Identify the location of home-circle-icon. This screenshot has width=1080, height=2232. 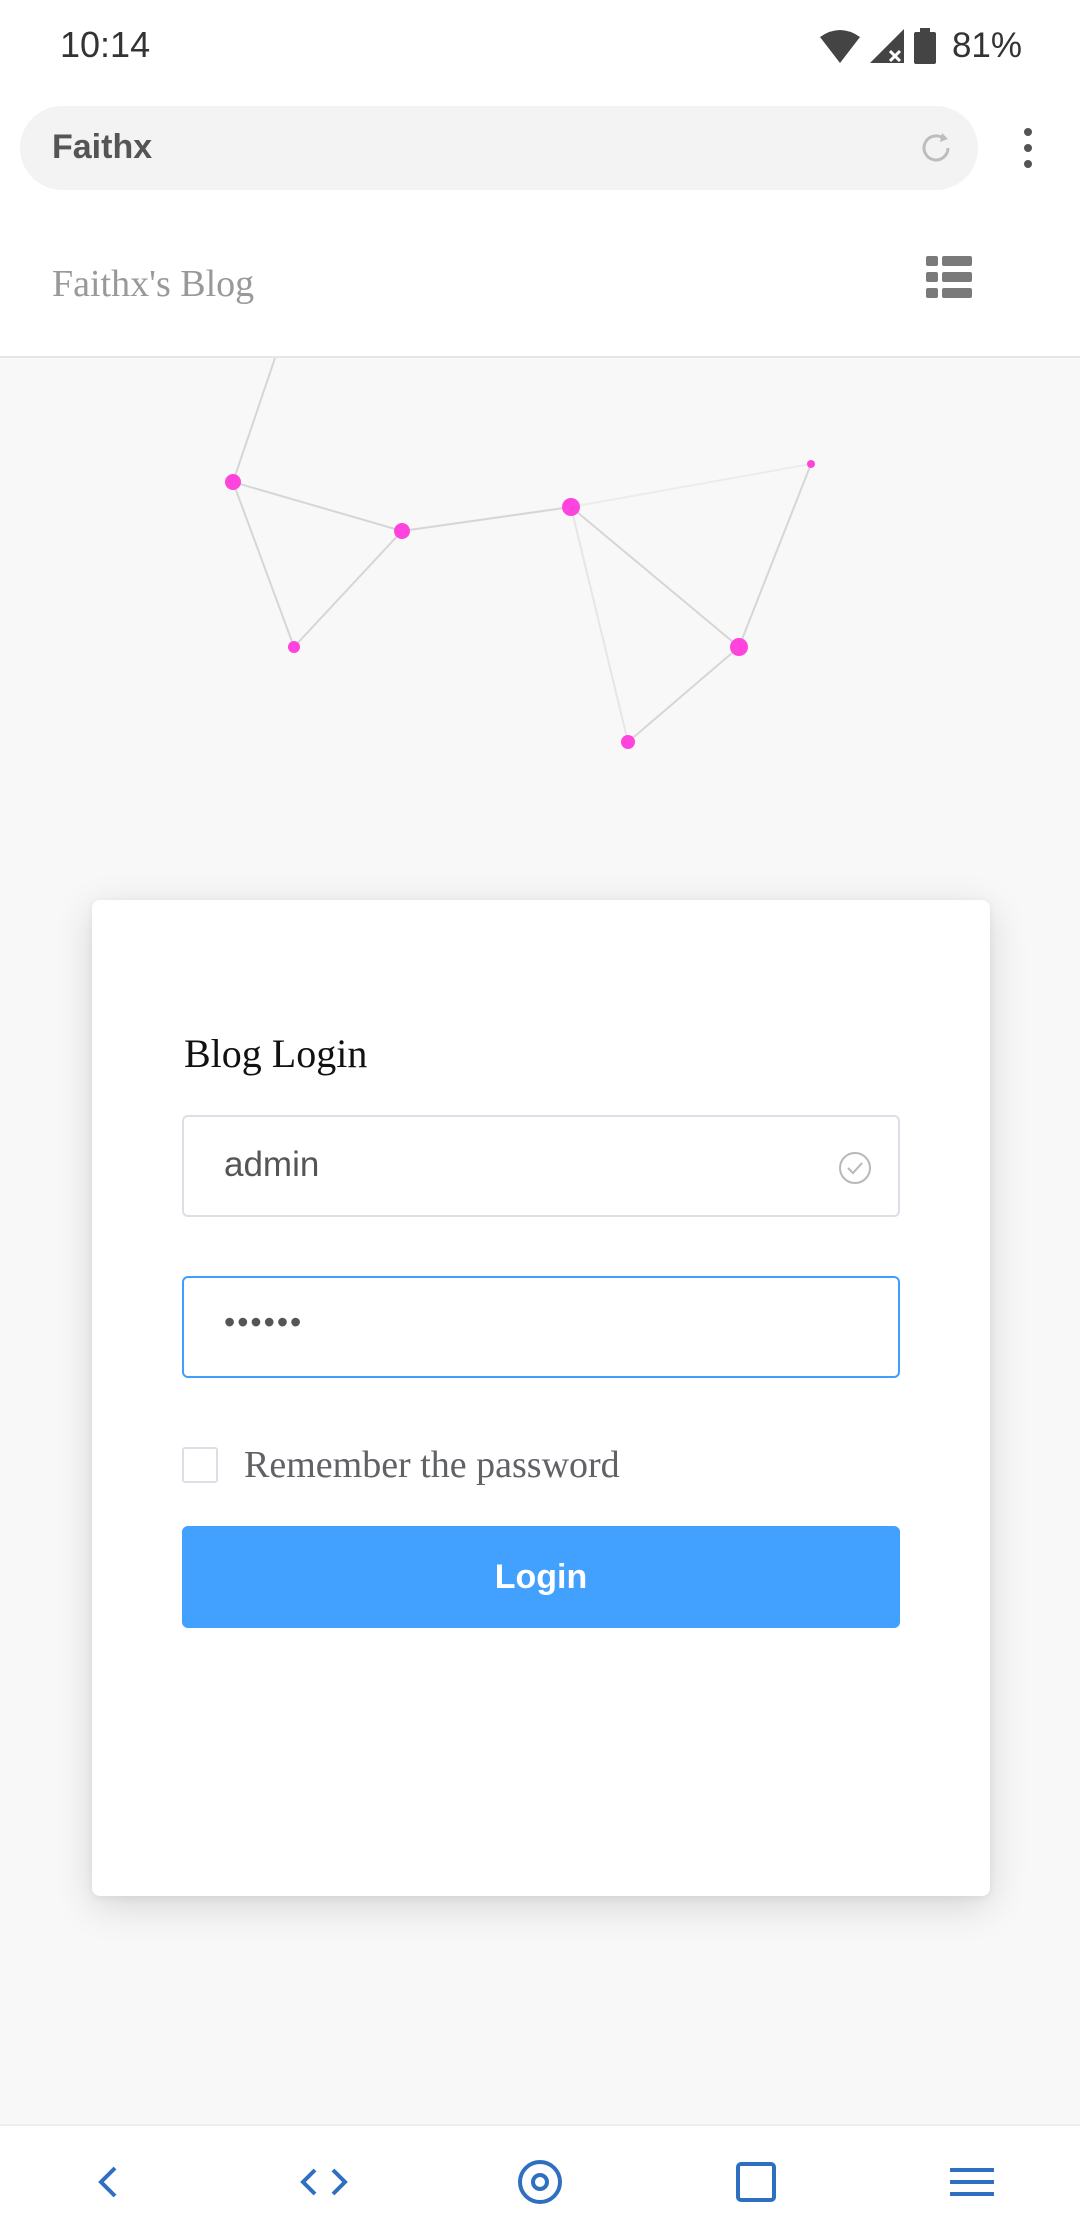
(540, 2182).